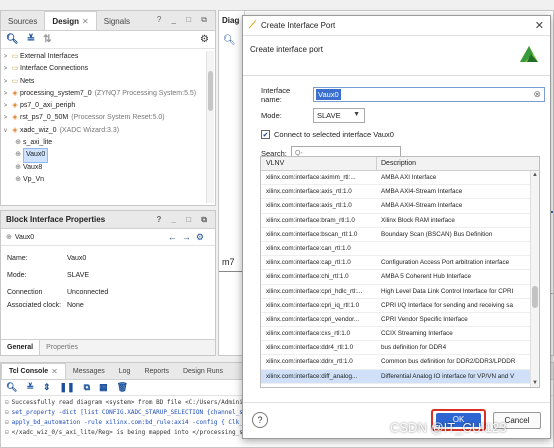  I want to click on property-row: Connection Unconnected, so click(58, 292).